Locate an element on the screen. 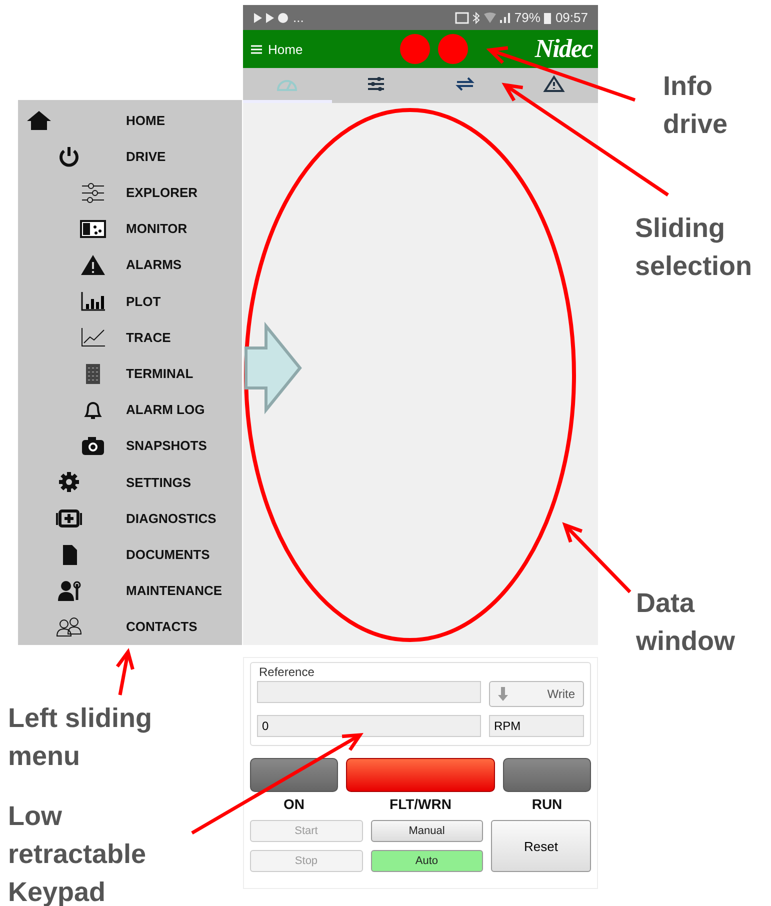 The height and width of the screenshot is (906, 771). write-button: Write is located at coordinates (536, 694).